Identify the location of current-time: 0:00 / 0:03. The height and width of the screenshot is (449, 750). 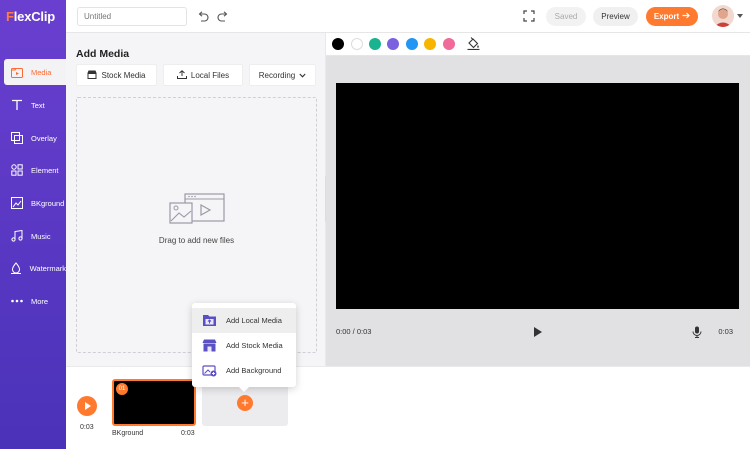
(354, 331).